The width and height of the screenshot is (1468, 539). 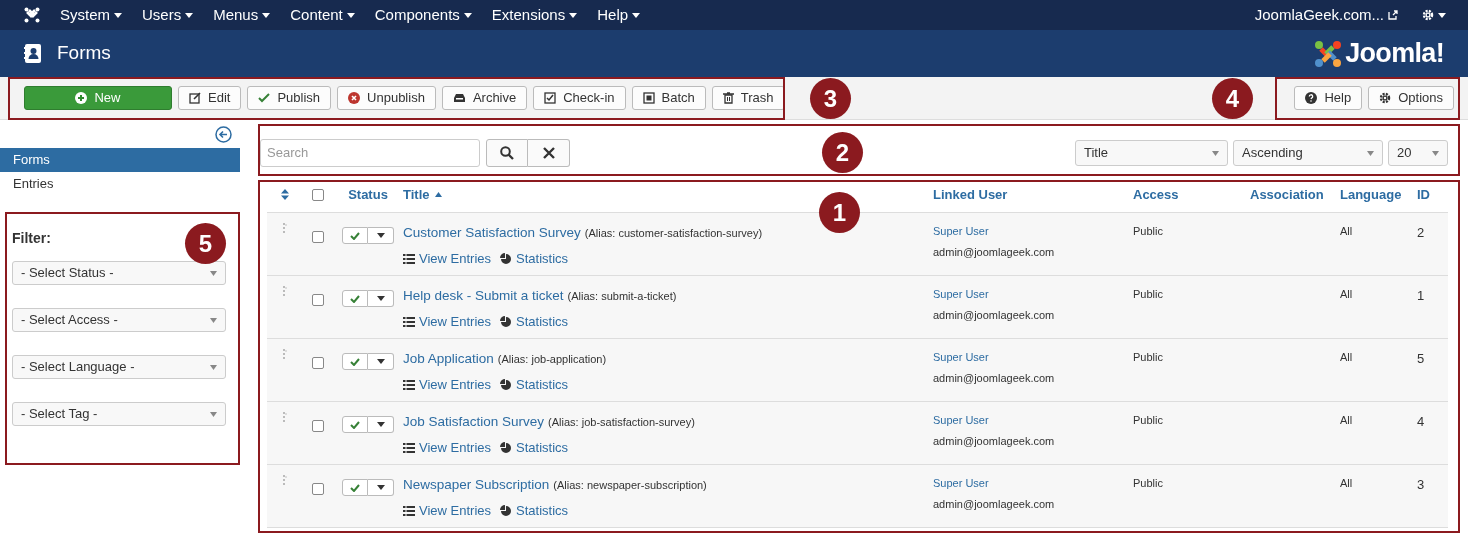 I want to click on trash-button: Trash, so click(x=748, y=98).